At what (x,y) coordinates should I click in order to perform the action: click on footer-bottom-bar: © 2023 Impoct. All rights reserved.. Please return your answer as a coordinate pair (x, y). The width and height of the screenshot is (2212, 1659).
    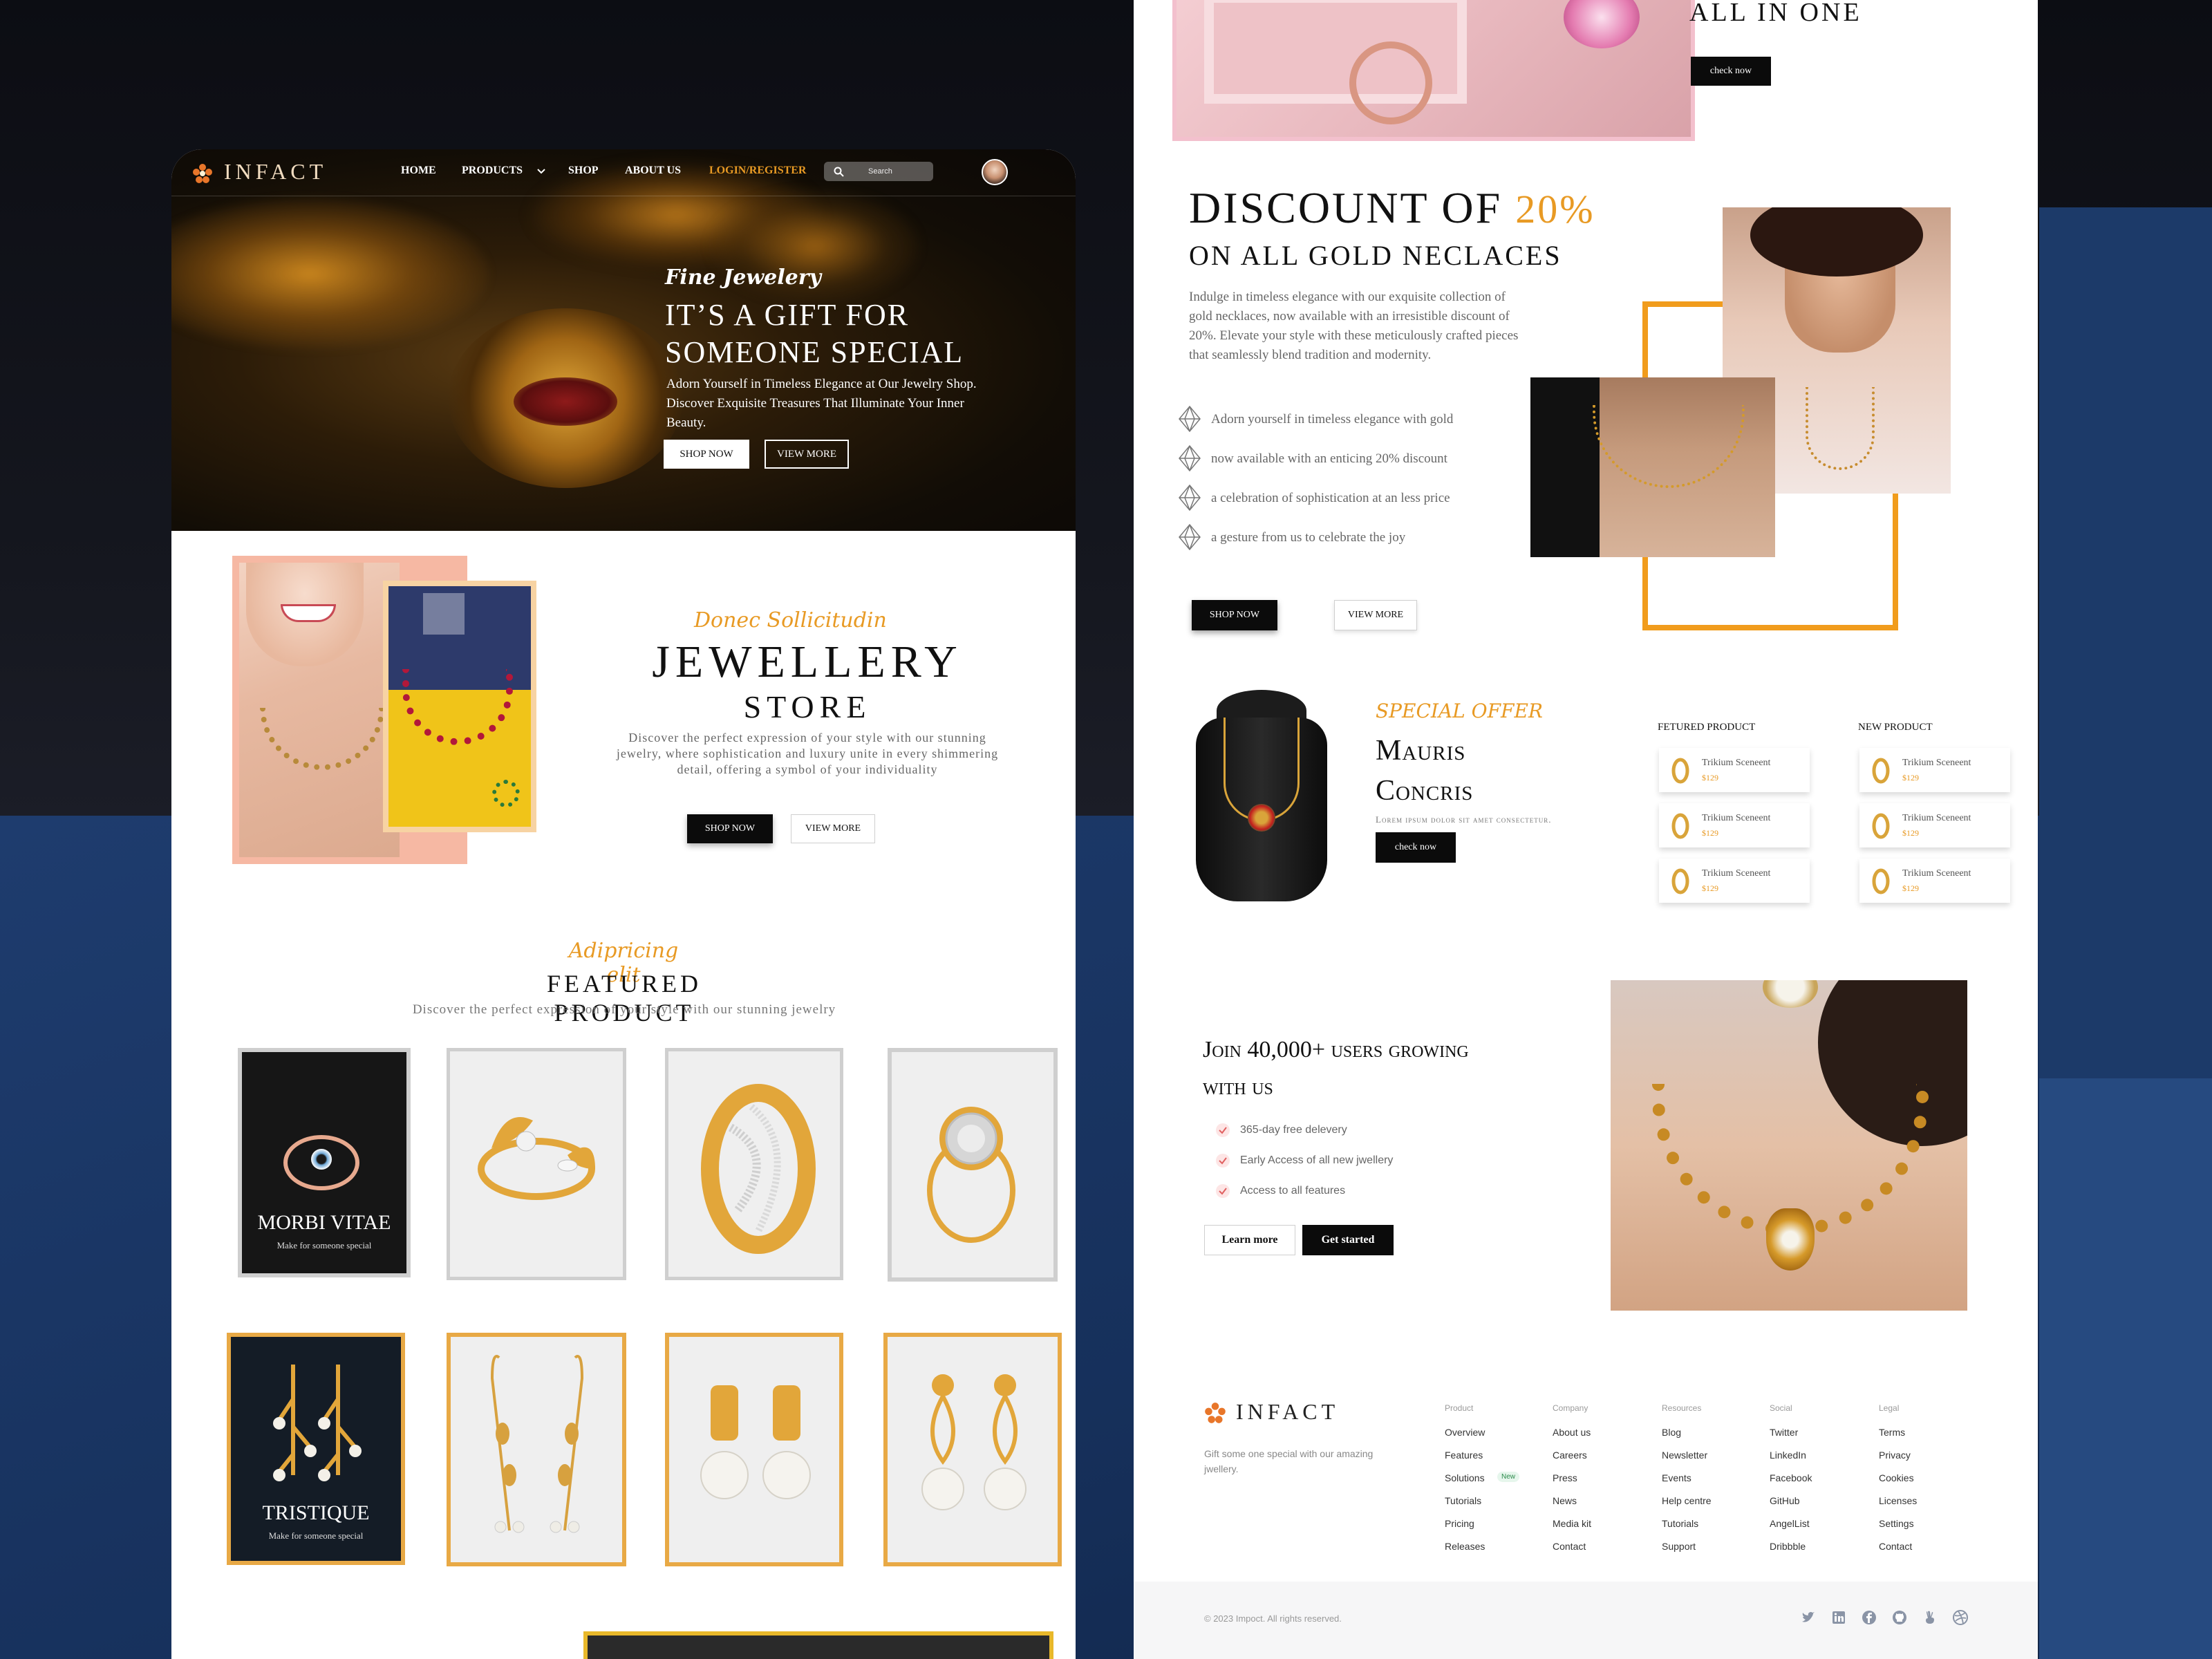
    Looking at the image, I should click on (1586, 1620).